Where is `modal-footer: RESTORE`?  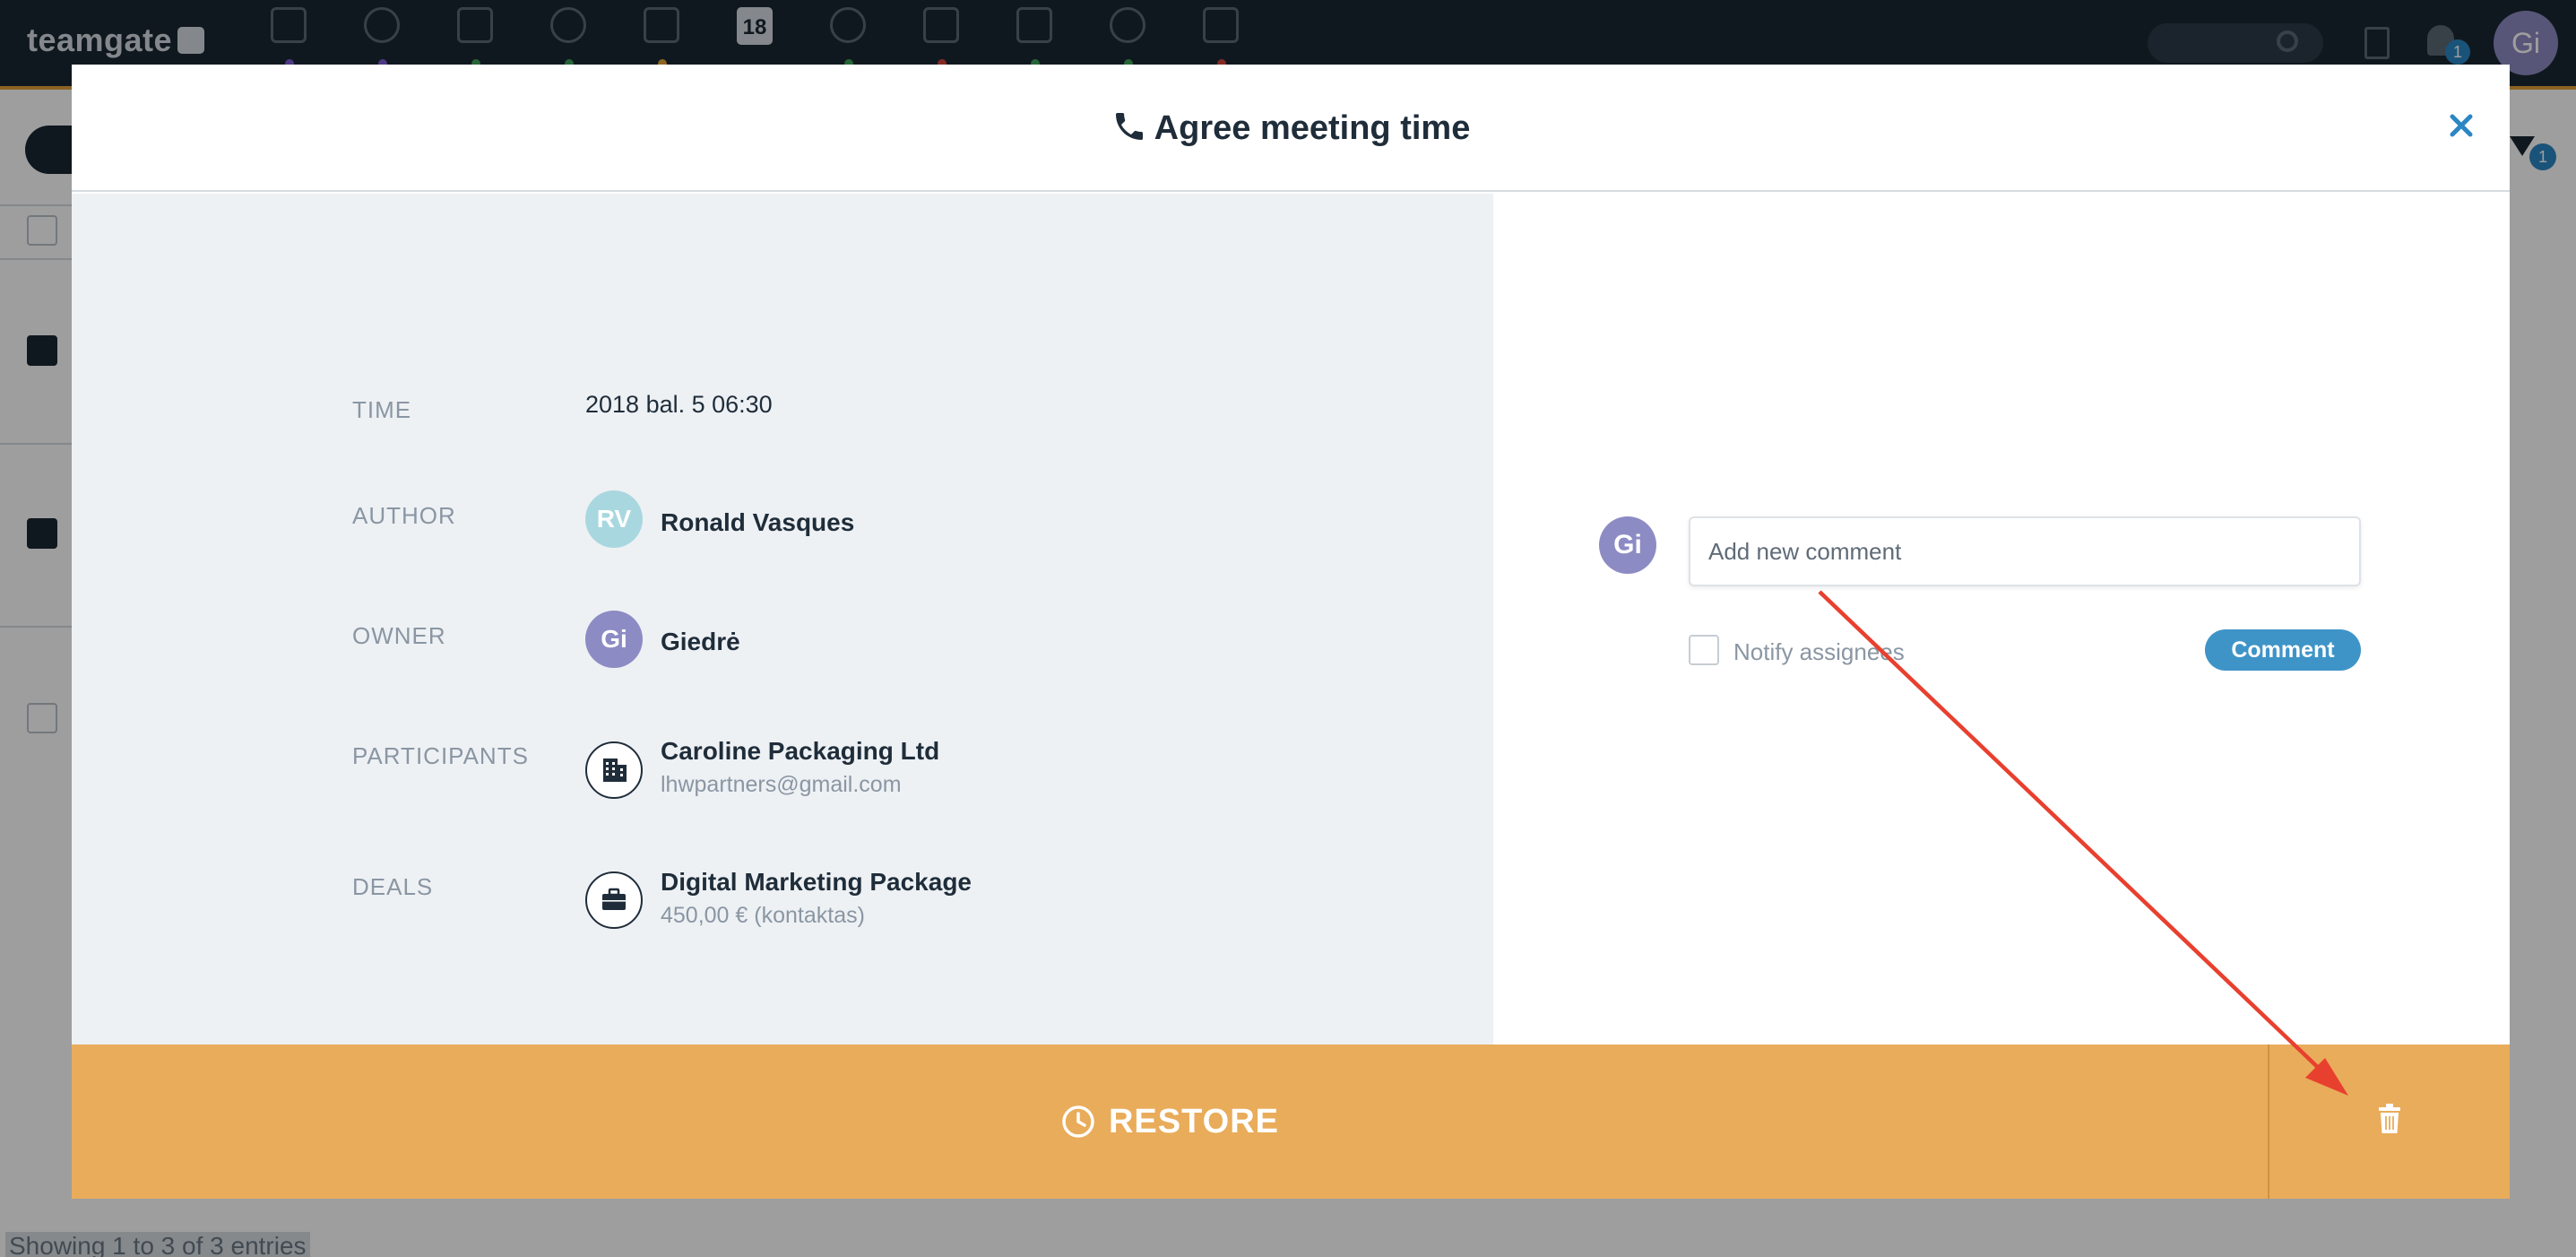
modal-footer: RESTORE is located at coordinates (1291, 1122).